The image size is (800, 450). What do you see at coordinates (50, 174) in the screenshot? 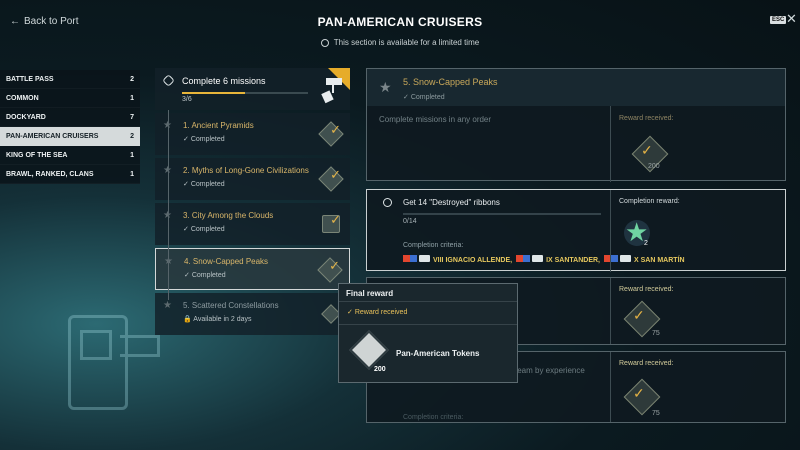
I see `sidebar-item-label: BRAWL, RANKED, CLANS` at bounding box center [50, 174].